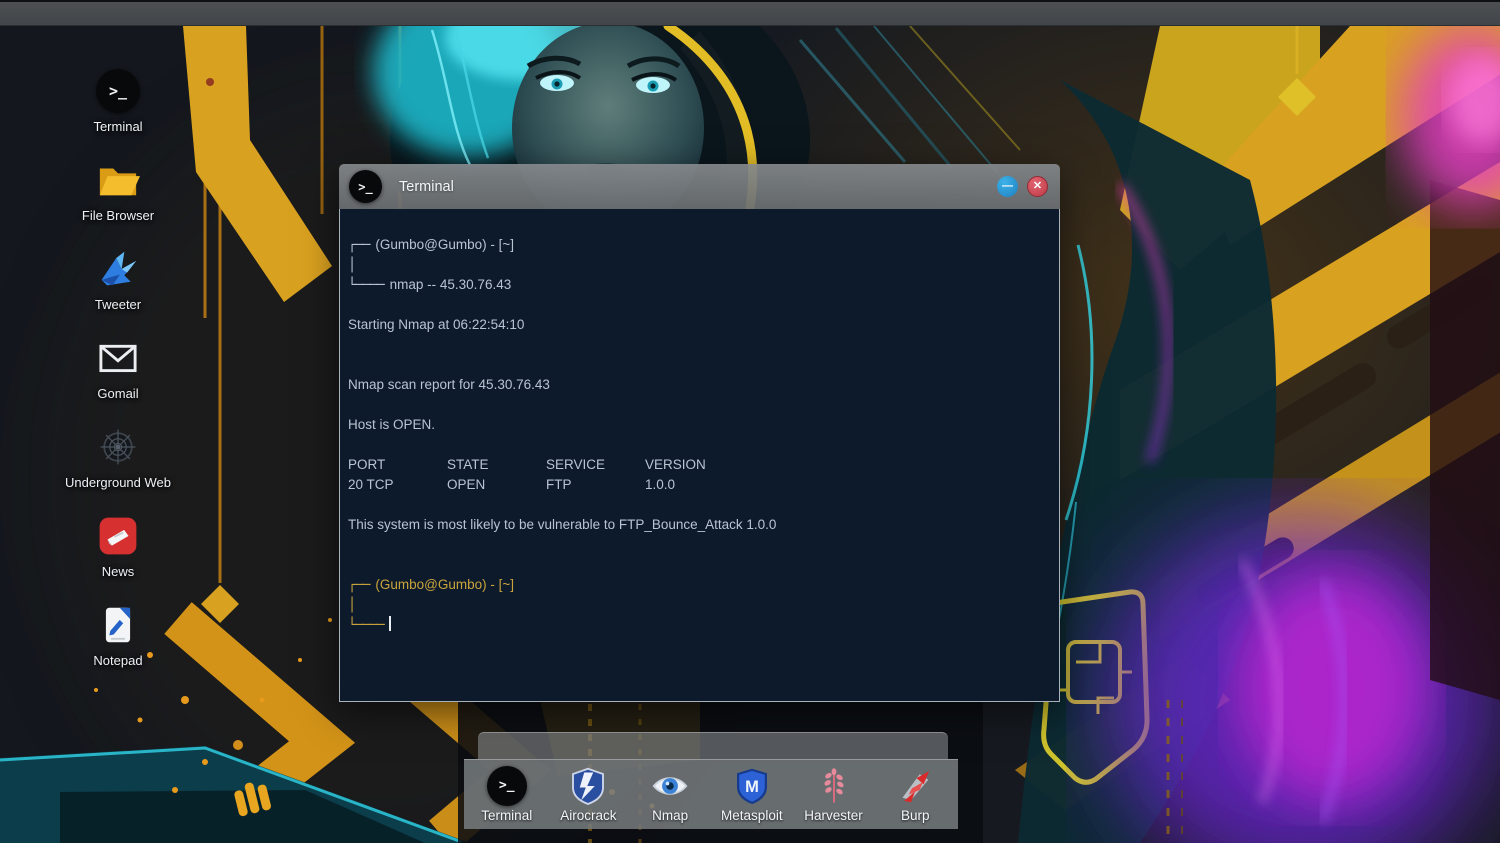 The image size is (1500, 843). I want to click on dock-item-metasploit: M Metasploit, so click(752, 794).